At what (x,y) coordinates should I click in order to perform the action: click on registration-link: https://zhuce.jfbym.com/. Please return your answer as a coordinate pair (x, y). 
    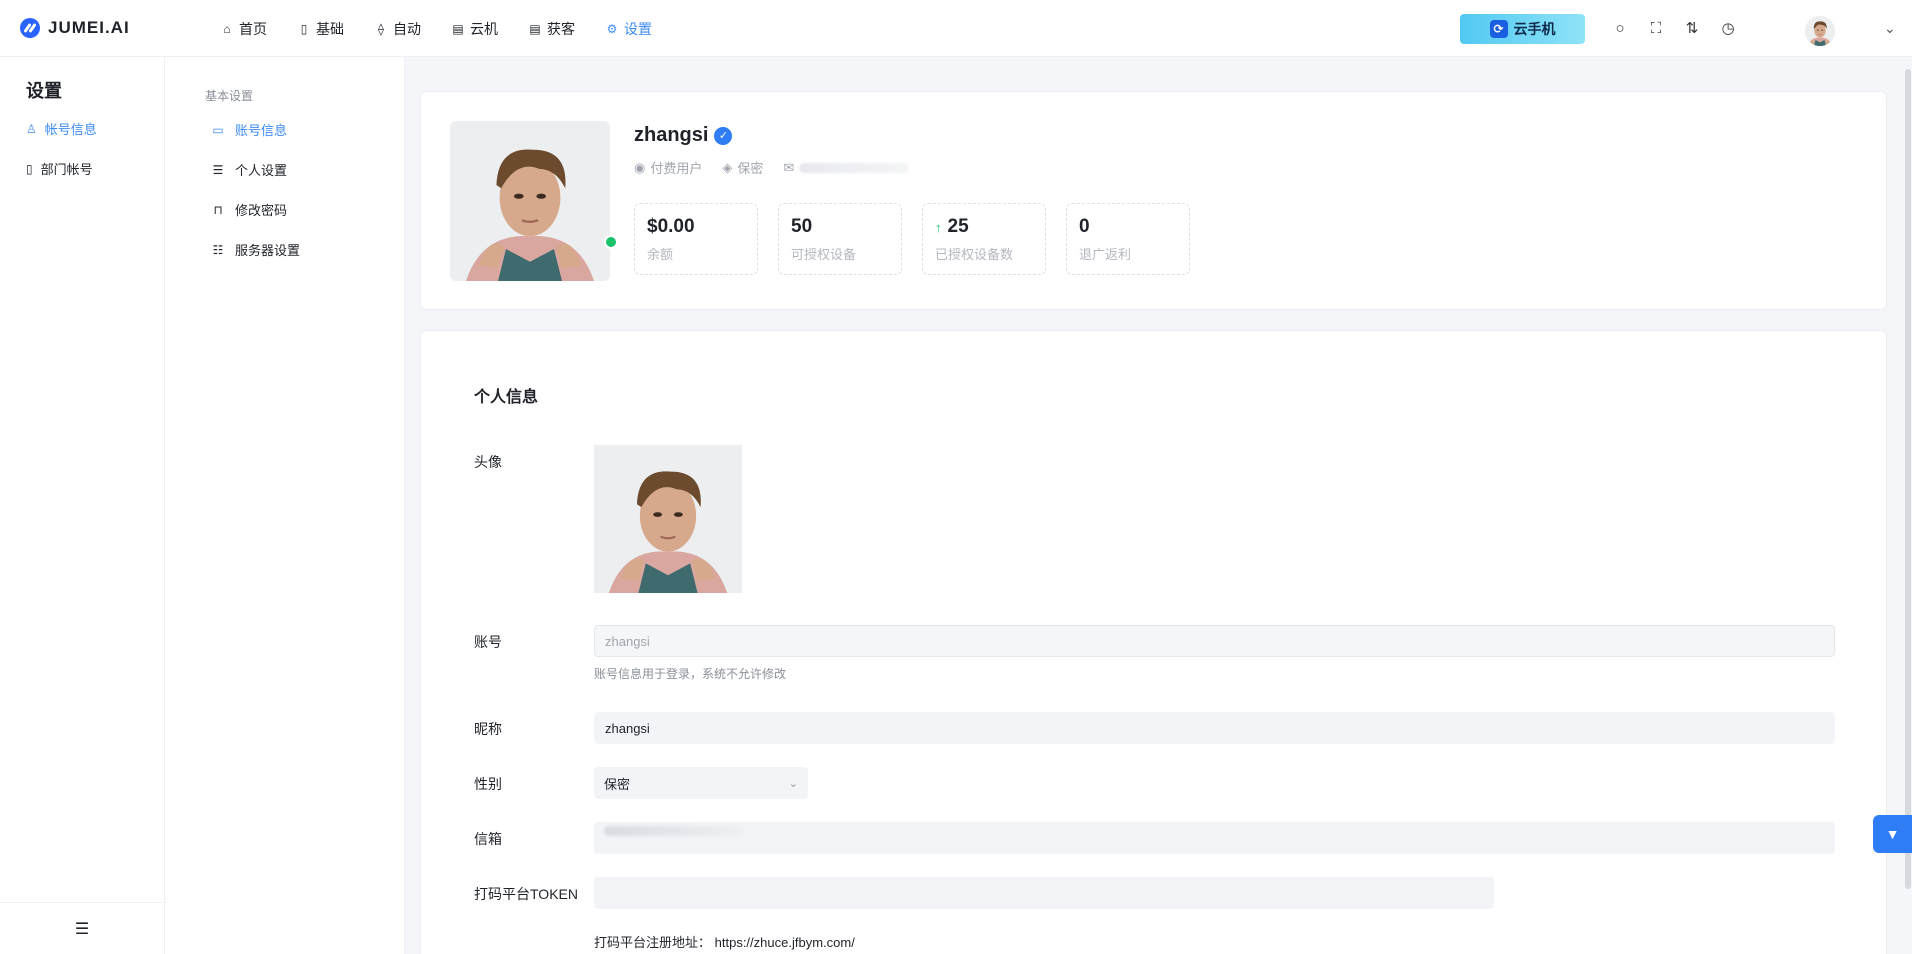
    Looking at the image, I should click on (785, 942).